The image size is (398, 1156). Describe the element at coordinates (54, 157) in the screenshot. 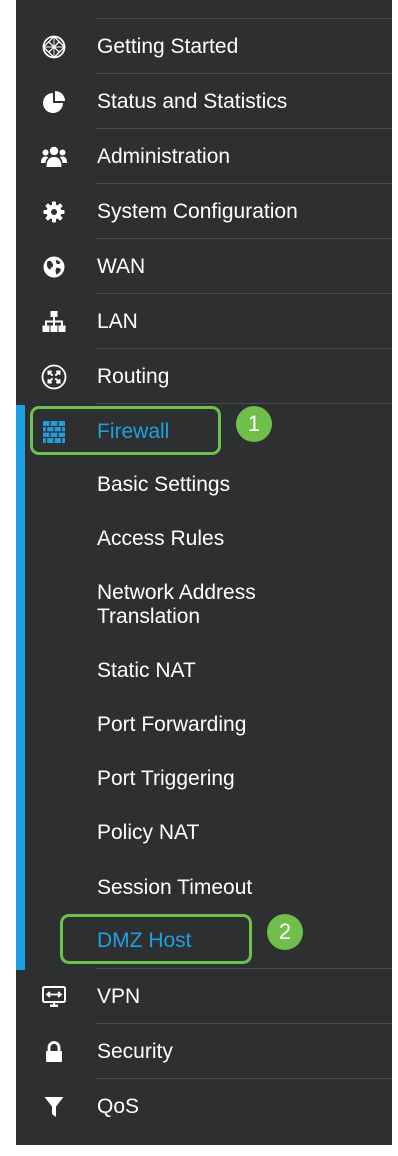

I see `users-group-icon` at that location.